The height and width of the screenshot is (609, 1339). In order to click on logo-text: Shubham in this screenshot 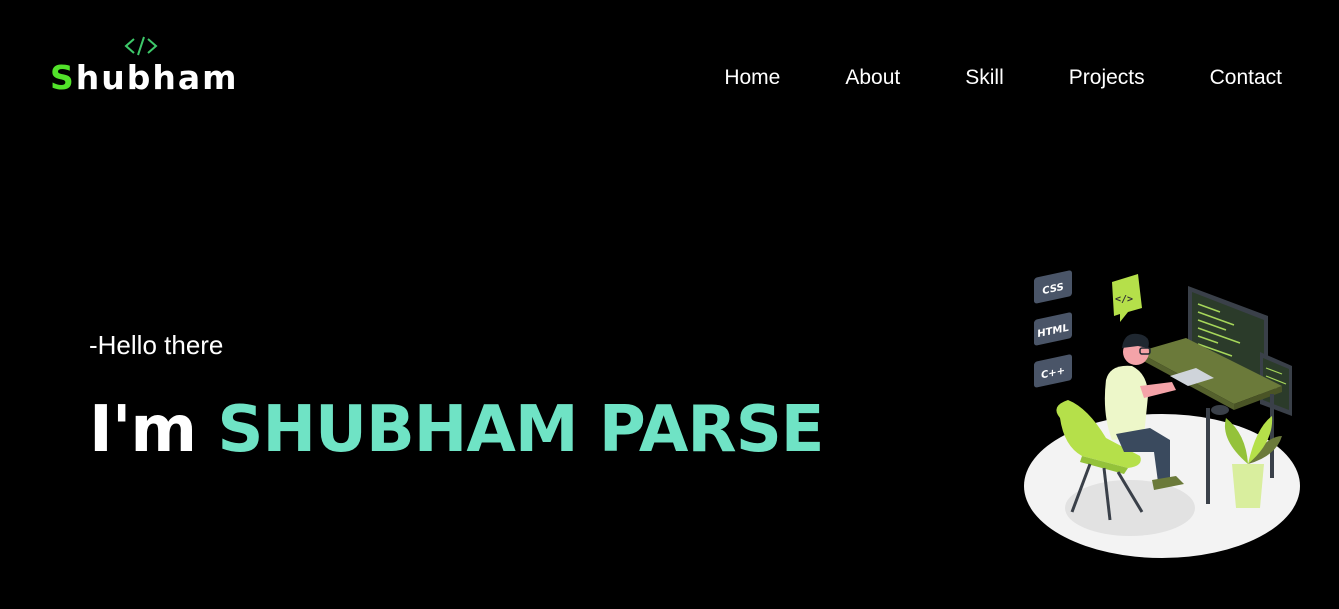, I will do `click(144, 77)`.